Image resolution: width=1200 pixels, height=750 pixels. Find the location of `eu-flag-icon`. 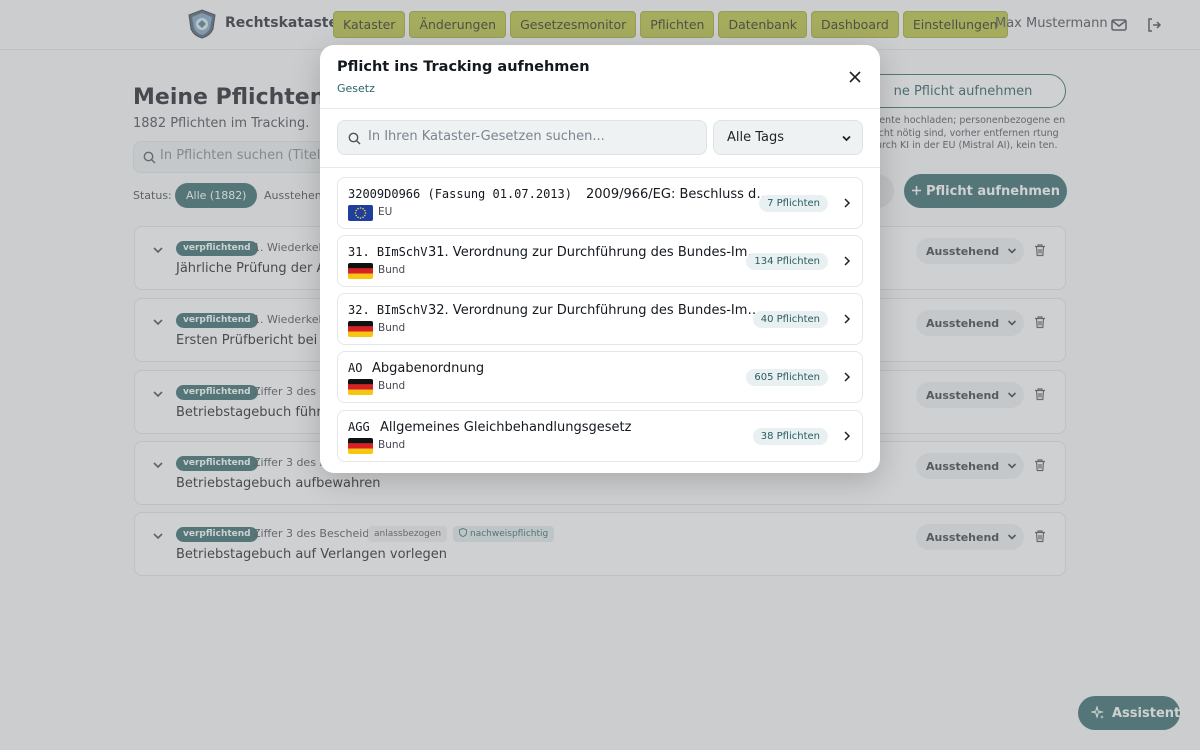

eu-flag-icon is located at coordinates (360, 213).